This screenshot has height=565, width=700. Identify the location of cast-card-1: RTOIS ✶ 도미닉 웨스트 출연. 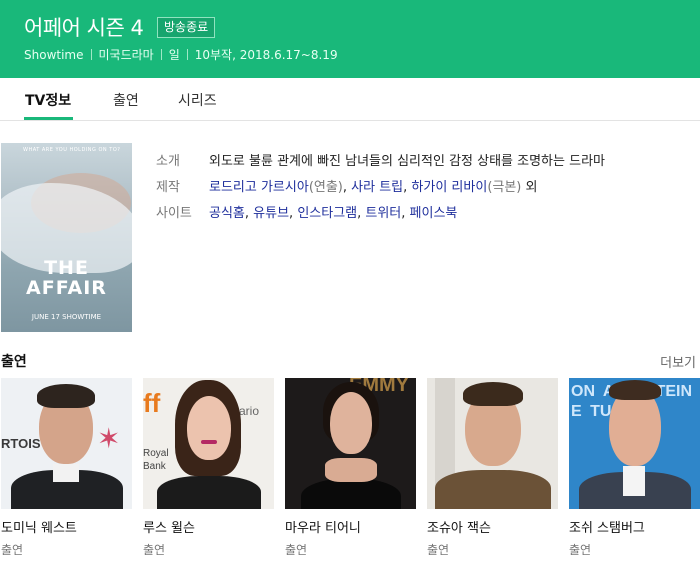
(66, 468).